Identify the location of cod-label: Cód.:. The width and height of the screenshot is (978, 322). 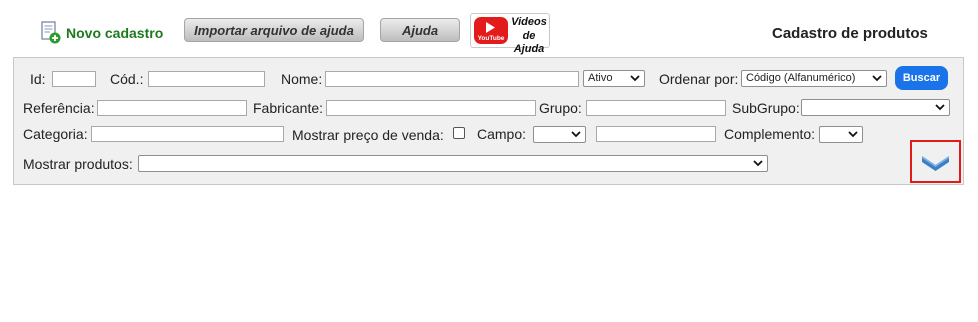
(127, 79).